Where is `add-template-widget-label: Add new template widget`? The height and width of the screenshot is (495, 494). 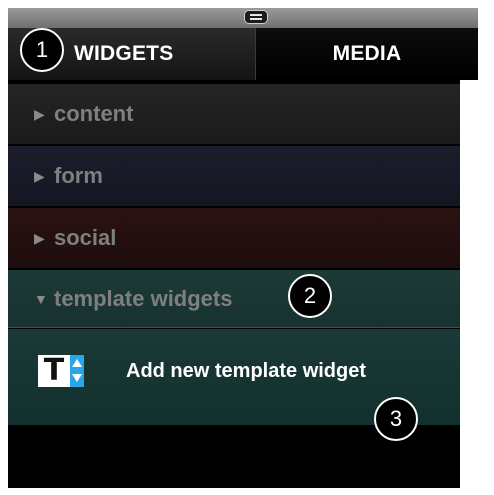
add-template-widget-label: Add new template widget is located at coordinates (246, 370).